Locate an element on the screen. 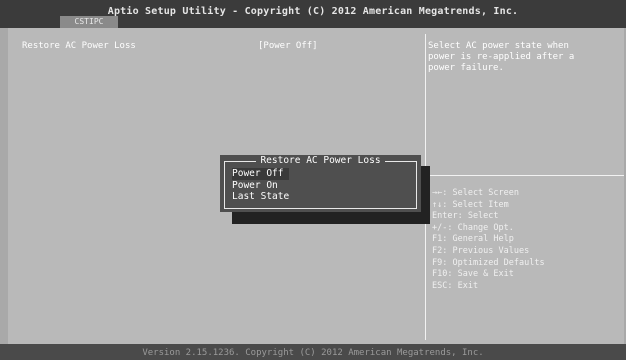 The height and width of the screenshot is (360, 626). popup-title: Restore AC Power Loss is located at coordinates (320, 160).